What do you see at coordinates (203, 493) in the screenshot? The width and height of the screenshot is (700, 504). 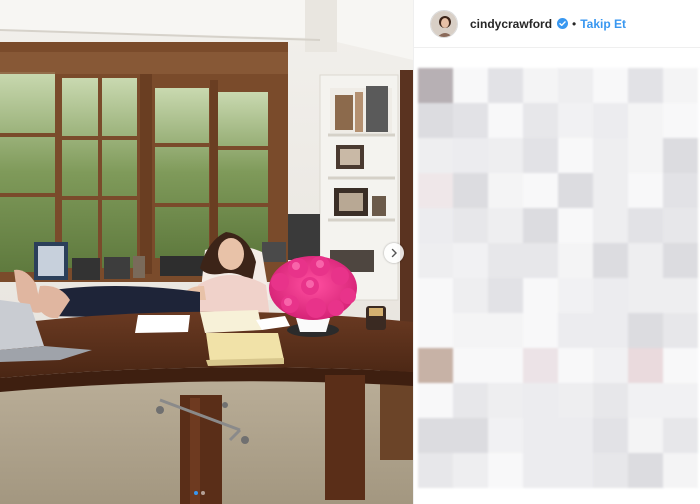 I see `carousel-dot` at bounding box center [203, 493].